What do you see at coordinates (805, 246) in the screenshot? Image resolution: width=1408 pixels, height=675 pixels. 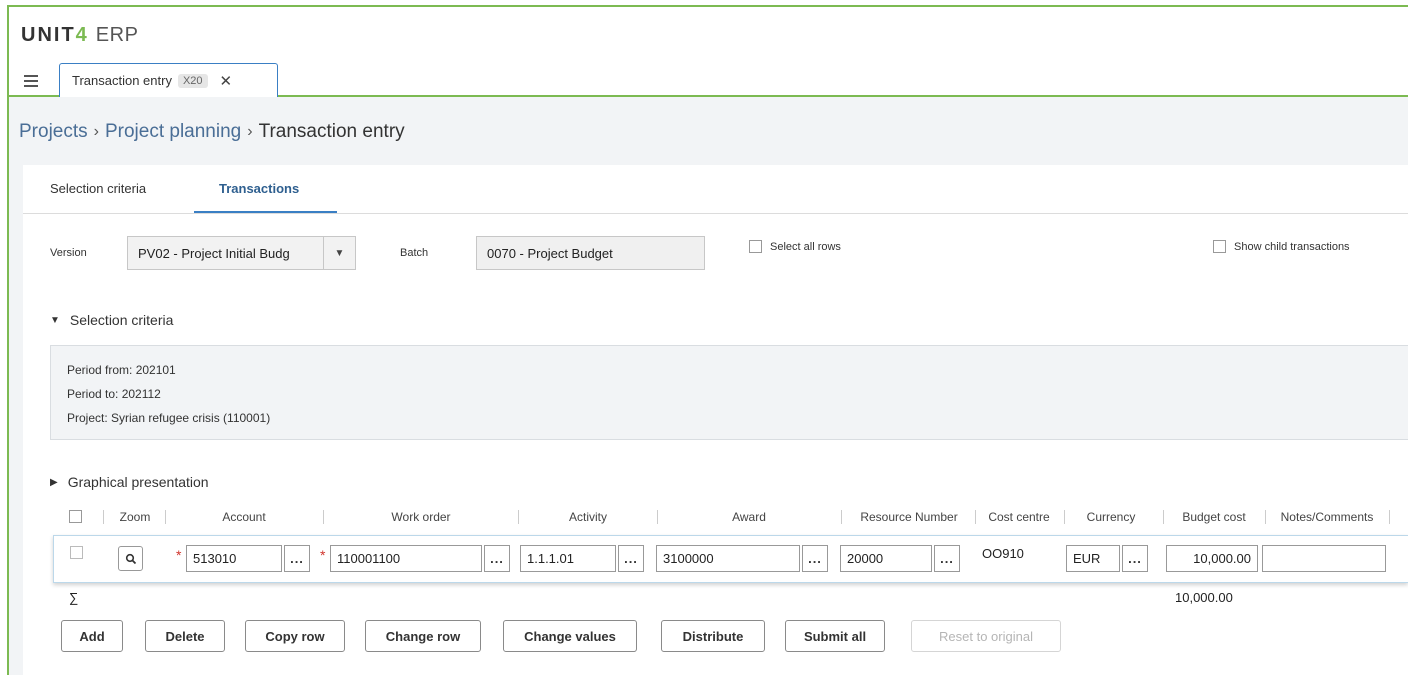 I see `select-all-rows-label: Select all rows` at bounding box center [805, 246].